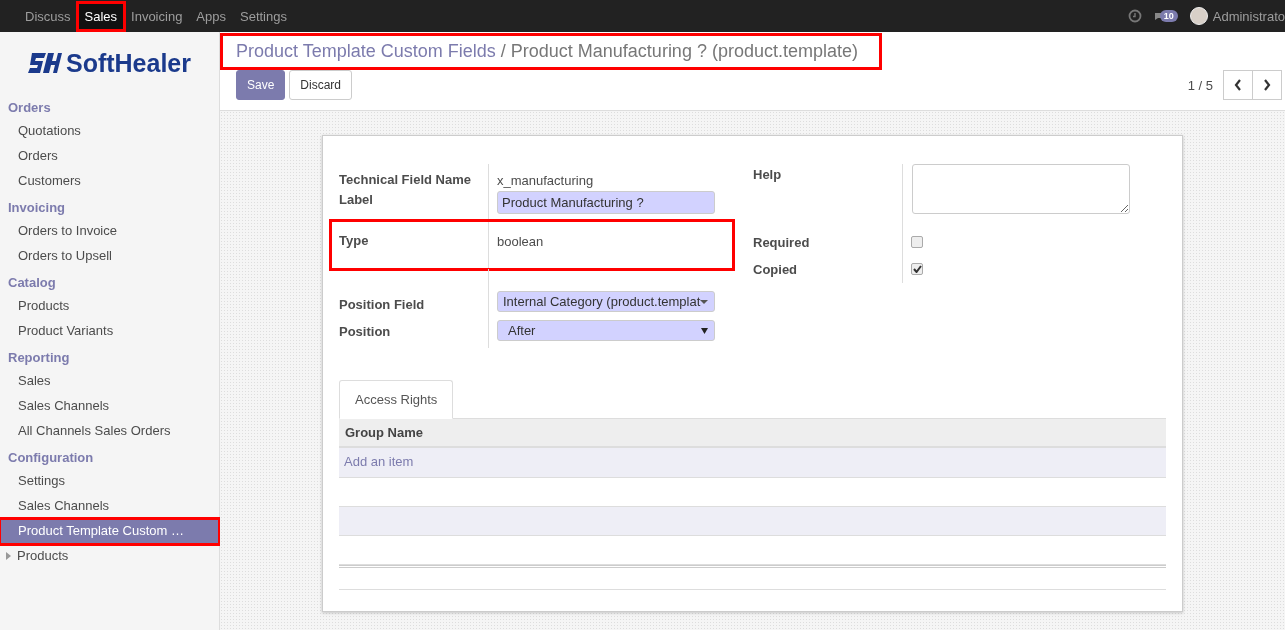 This screenshot has height=630, width=1285. Describe the element at coordinates (414, 176) in the screenshot. I see `field-label: Technical Field Name` at that location.